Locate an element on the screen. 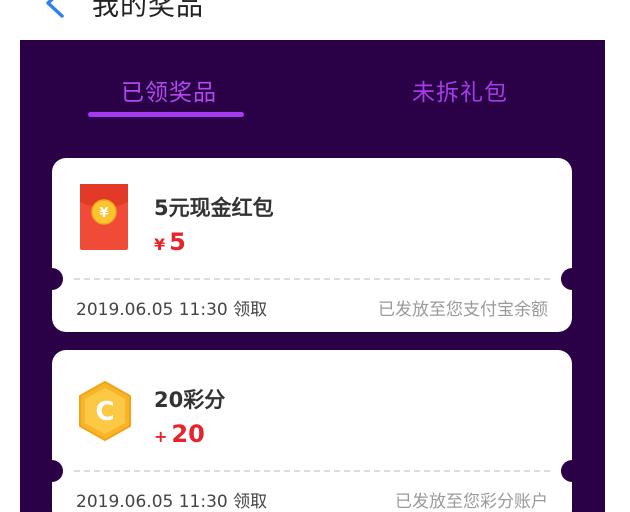  currency-symbol: ¥ is located at coordinates (160, 244).